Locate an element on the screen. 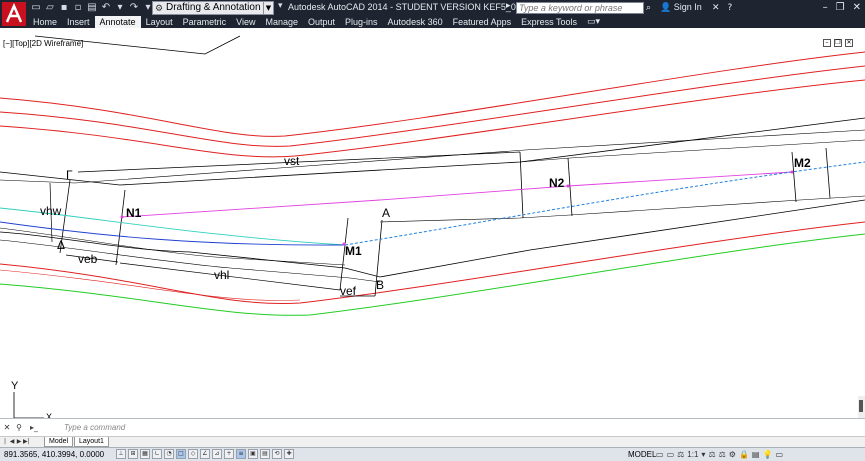  tab-layout: Layout is located at coordinates (159, 22).